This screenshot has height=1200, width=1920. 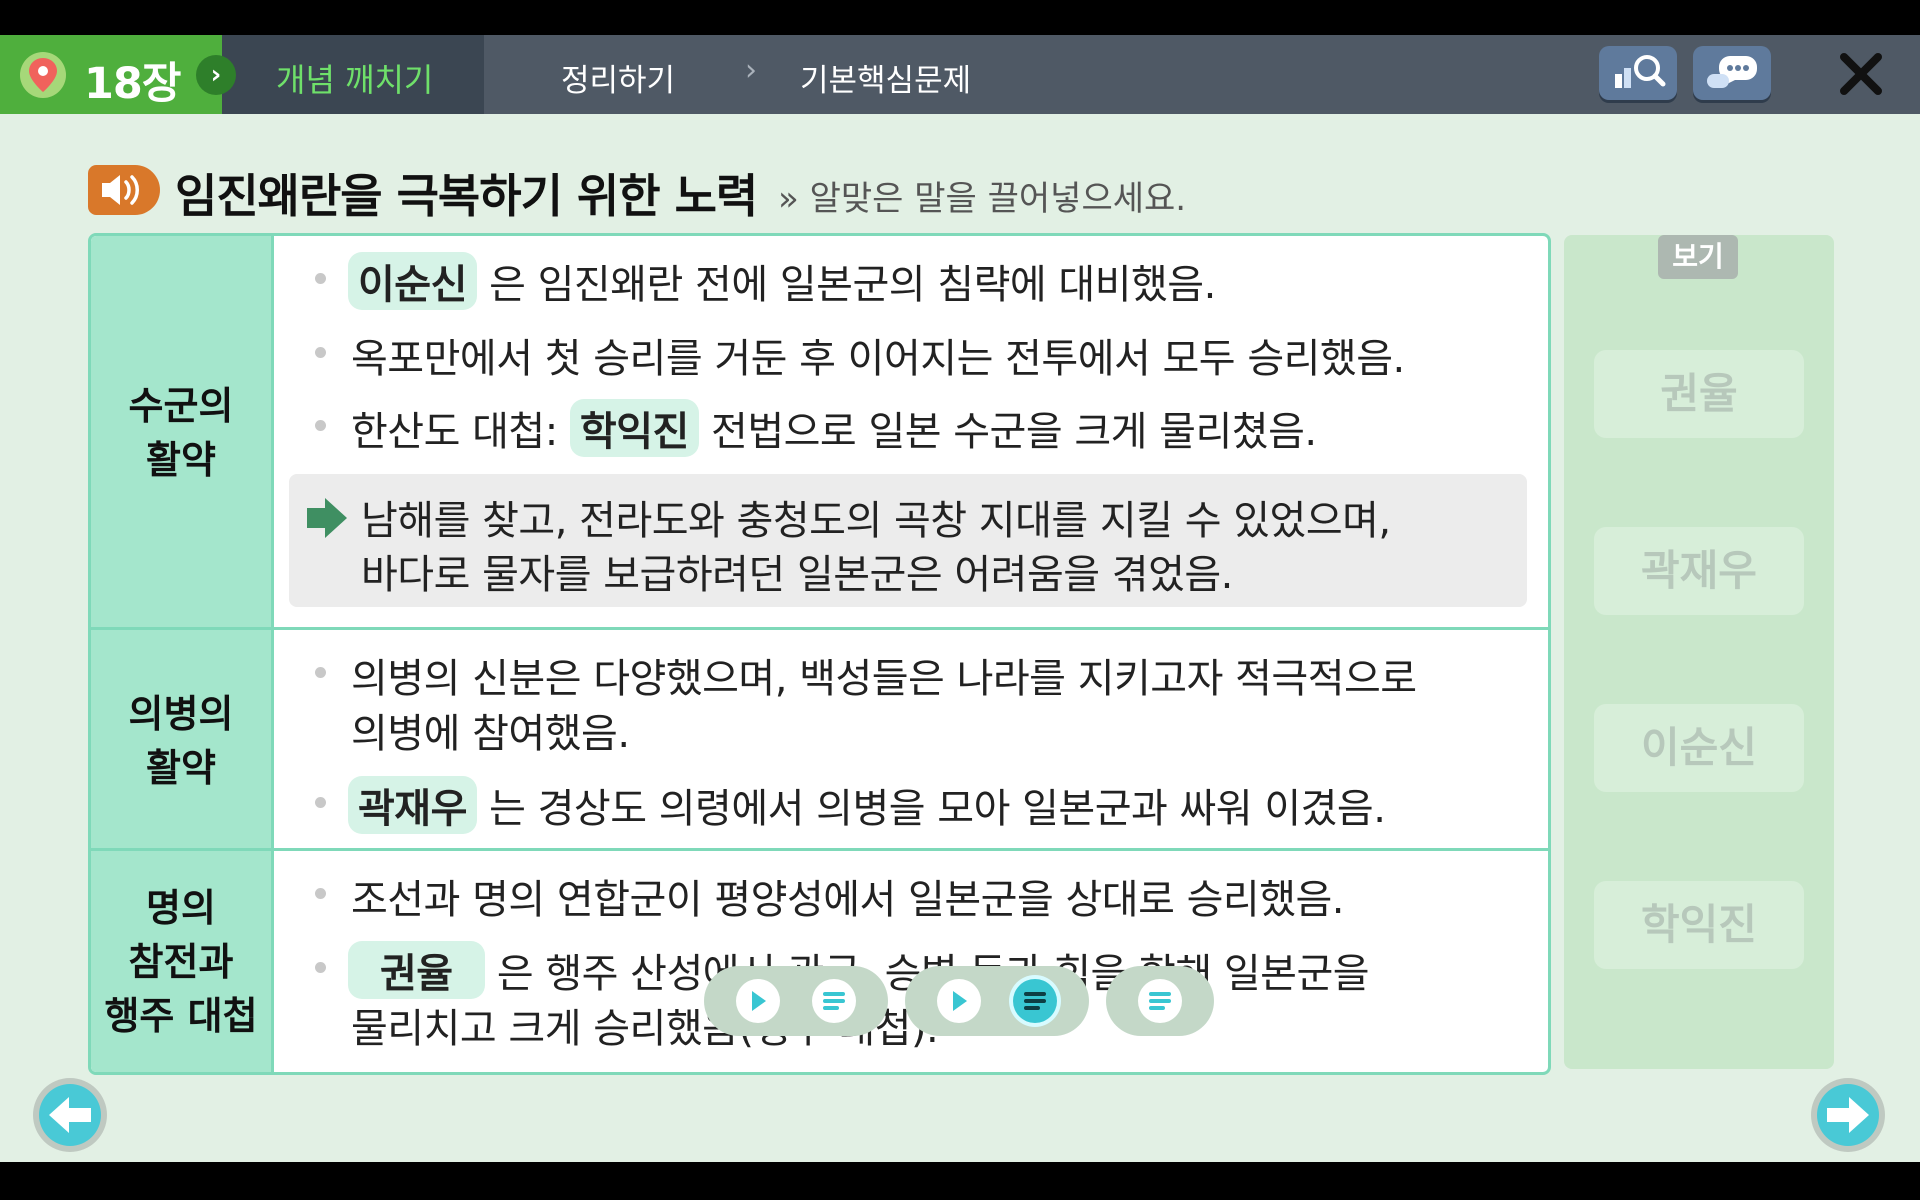 I want to click on speaker-button, so click(x=124, y=190).